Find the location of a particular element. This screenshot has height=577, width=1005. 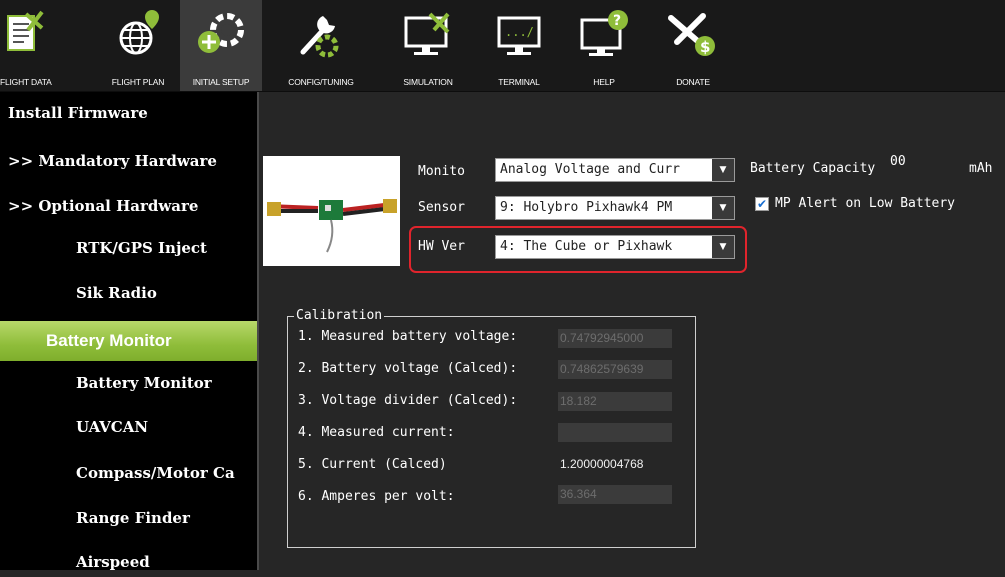

sidebar-item-uavcan: UAVCAN is located at coordinates (129, 427).